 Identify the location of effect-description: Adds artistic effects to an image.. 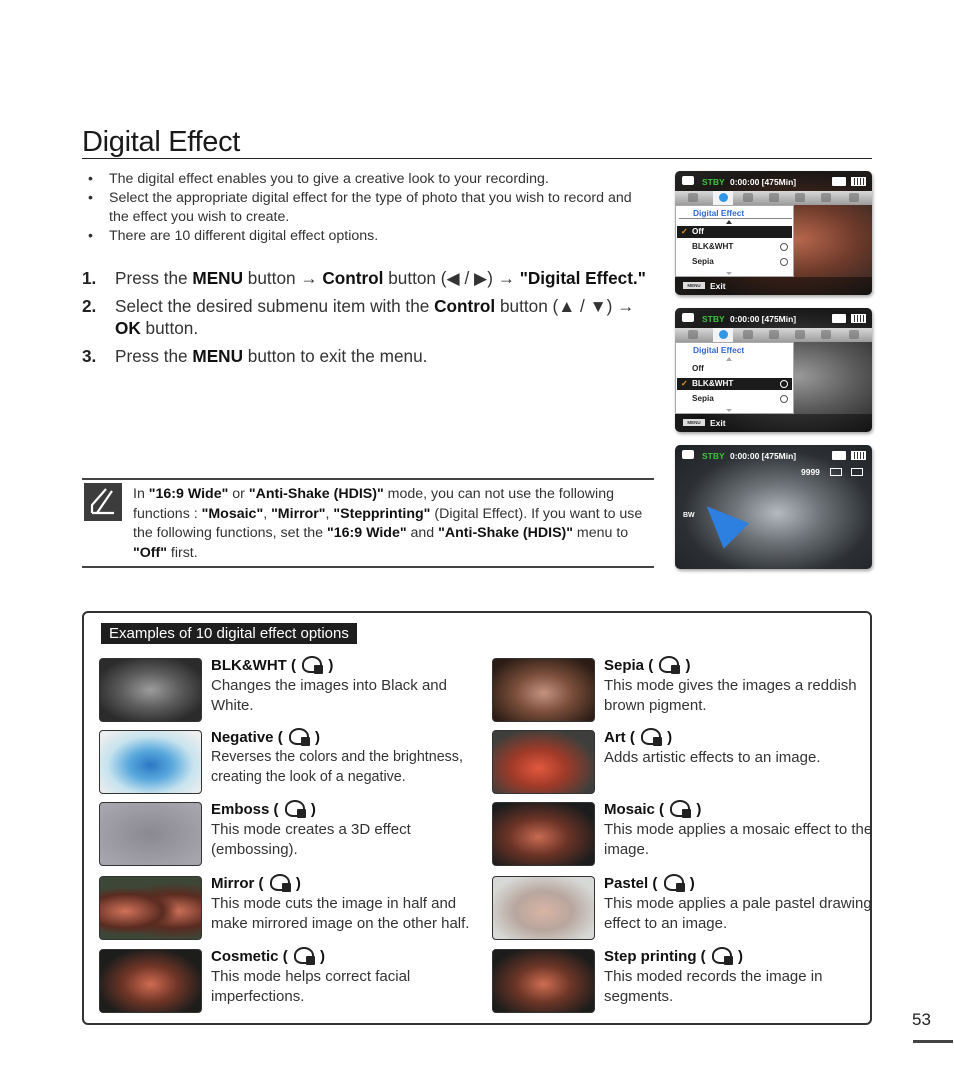
(712, 757).